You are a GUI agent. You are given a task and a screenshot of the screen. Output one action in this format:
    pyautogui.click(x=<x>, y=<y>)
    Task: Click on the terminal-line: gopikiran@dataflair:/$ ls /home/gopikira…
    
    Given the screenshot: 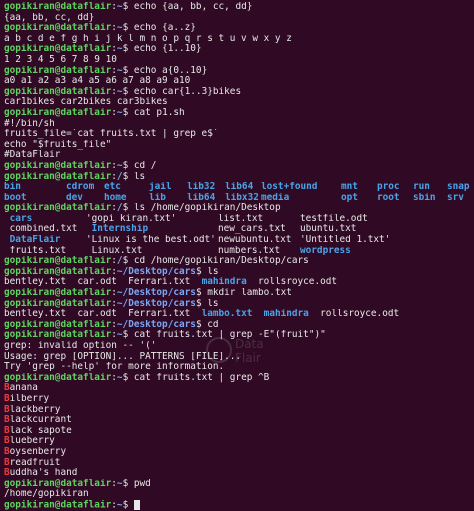 What is the action you would take?
    pyautogui.click(x=239, y=208)
    